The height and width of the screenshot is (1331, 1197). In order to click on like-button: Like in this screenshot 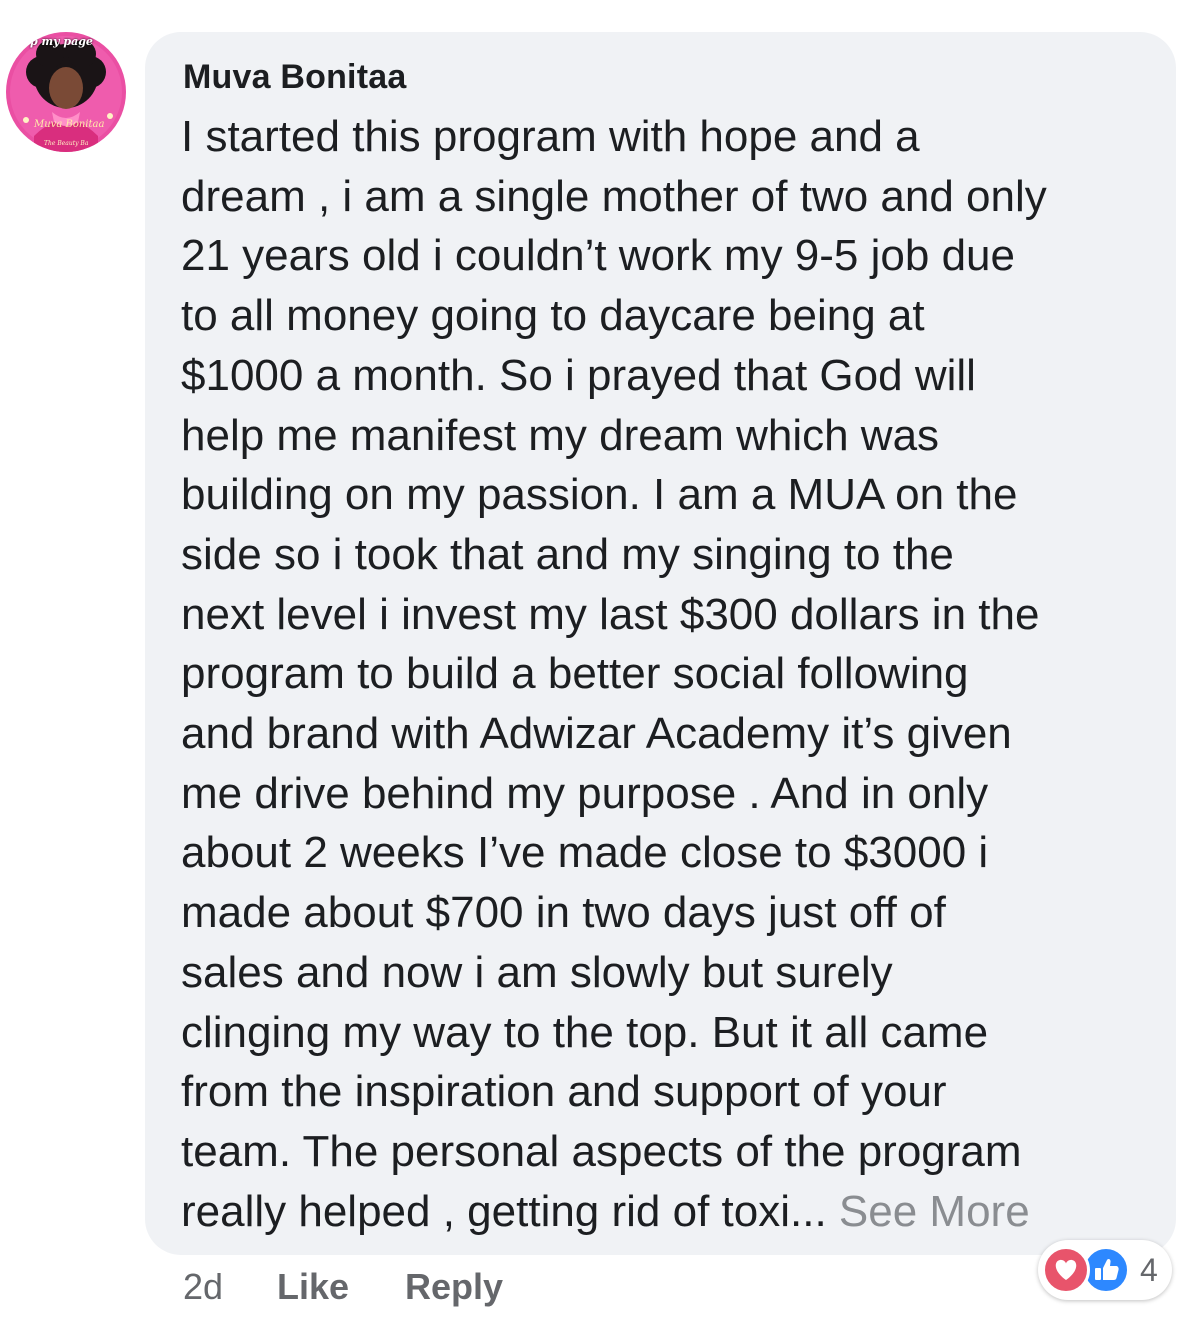, I will do `click(313, 1287)`.